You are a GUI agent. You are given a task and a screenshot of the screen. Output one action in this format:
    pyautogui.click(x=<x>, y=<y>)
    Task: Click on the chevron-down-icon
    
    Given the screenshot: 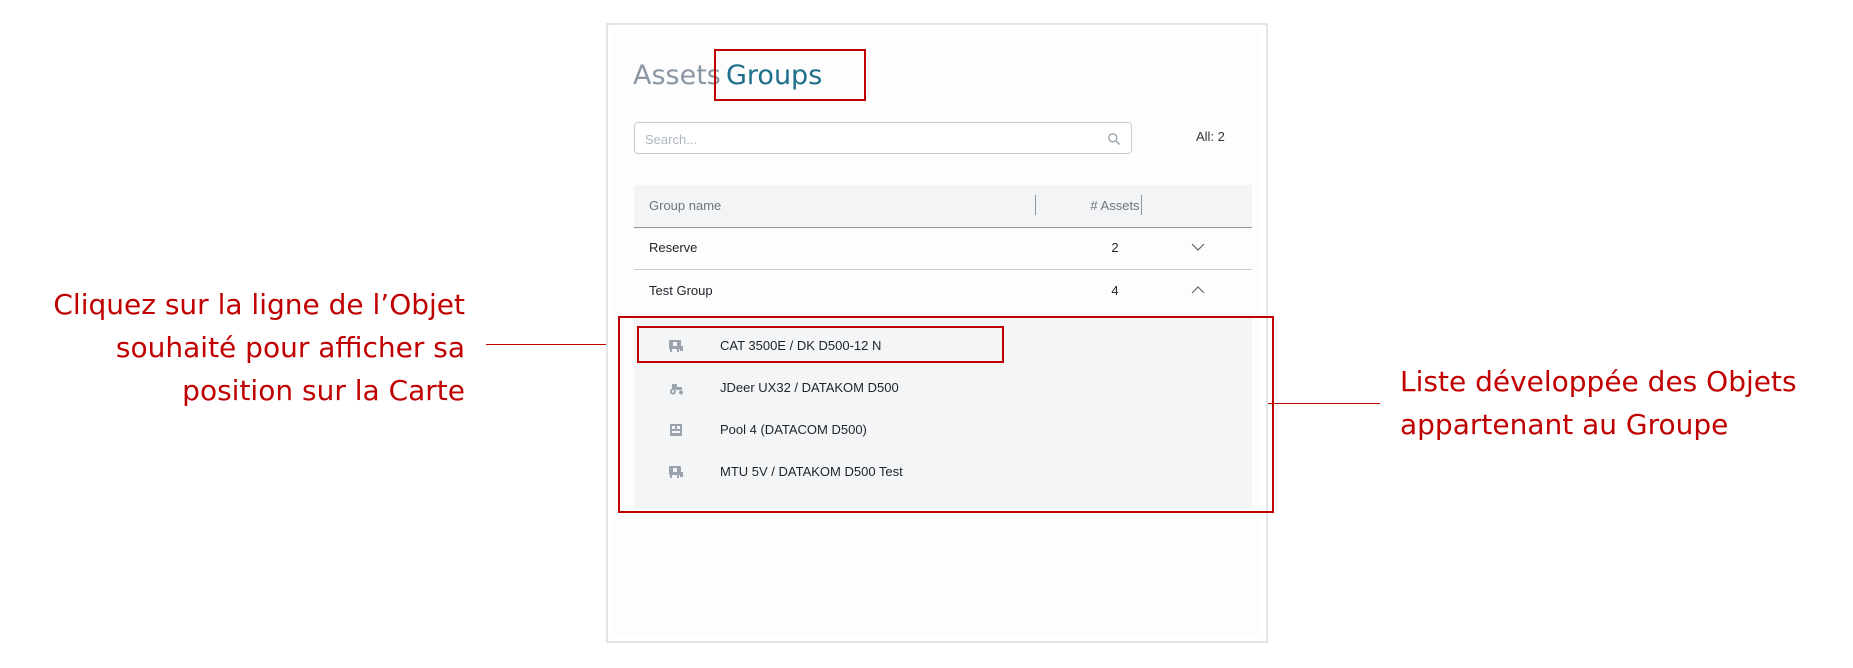 What is the action you would take?
    pyautogui.click(x=1198, y=247)
    